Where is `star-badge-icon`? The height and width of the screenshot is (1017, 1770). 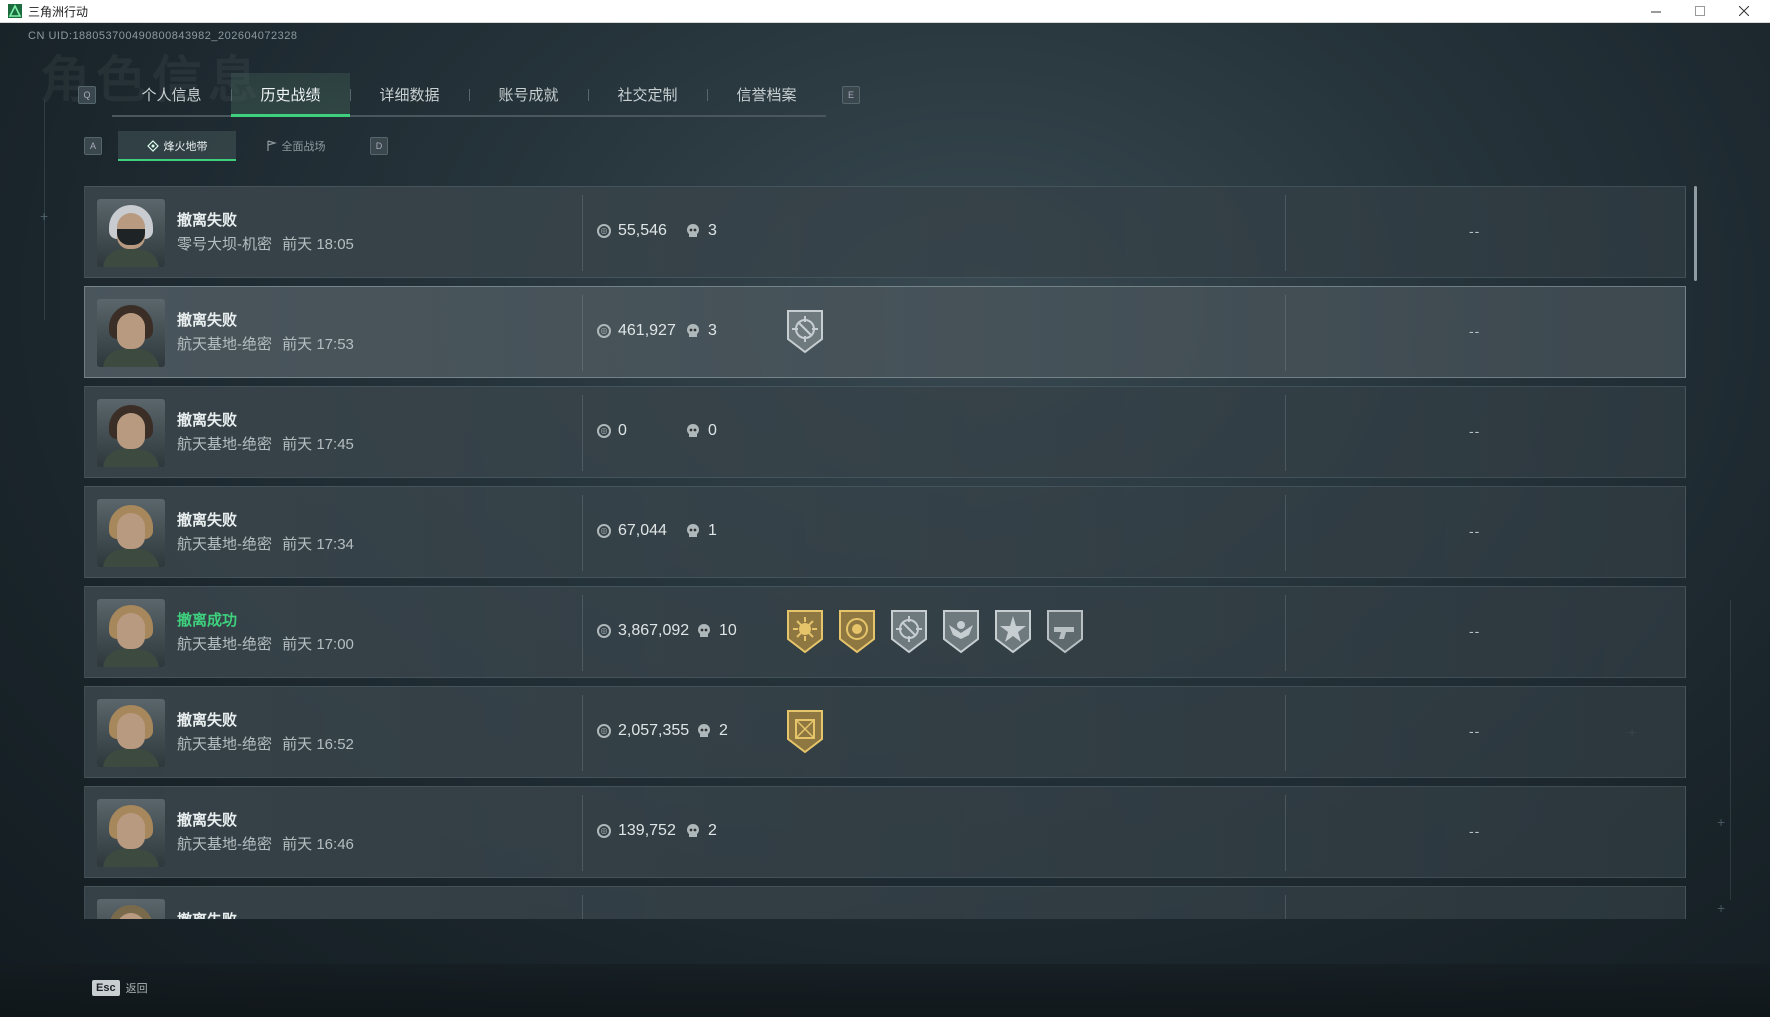
star-badge-icon is located at coordinates (1013, 631).